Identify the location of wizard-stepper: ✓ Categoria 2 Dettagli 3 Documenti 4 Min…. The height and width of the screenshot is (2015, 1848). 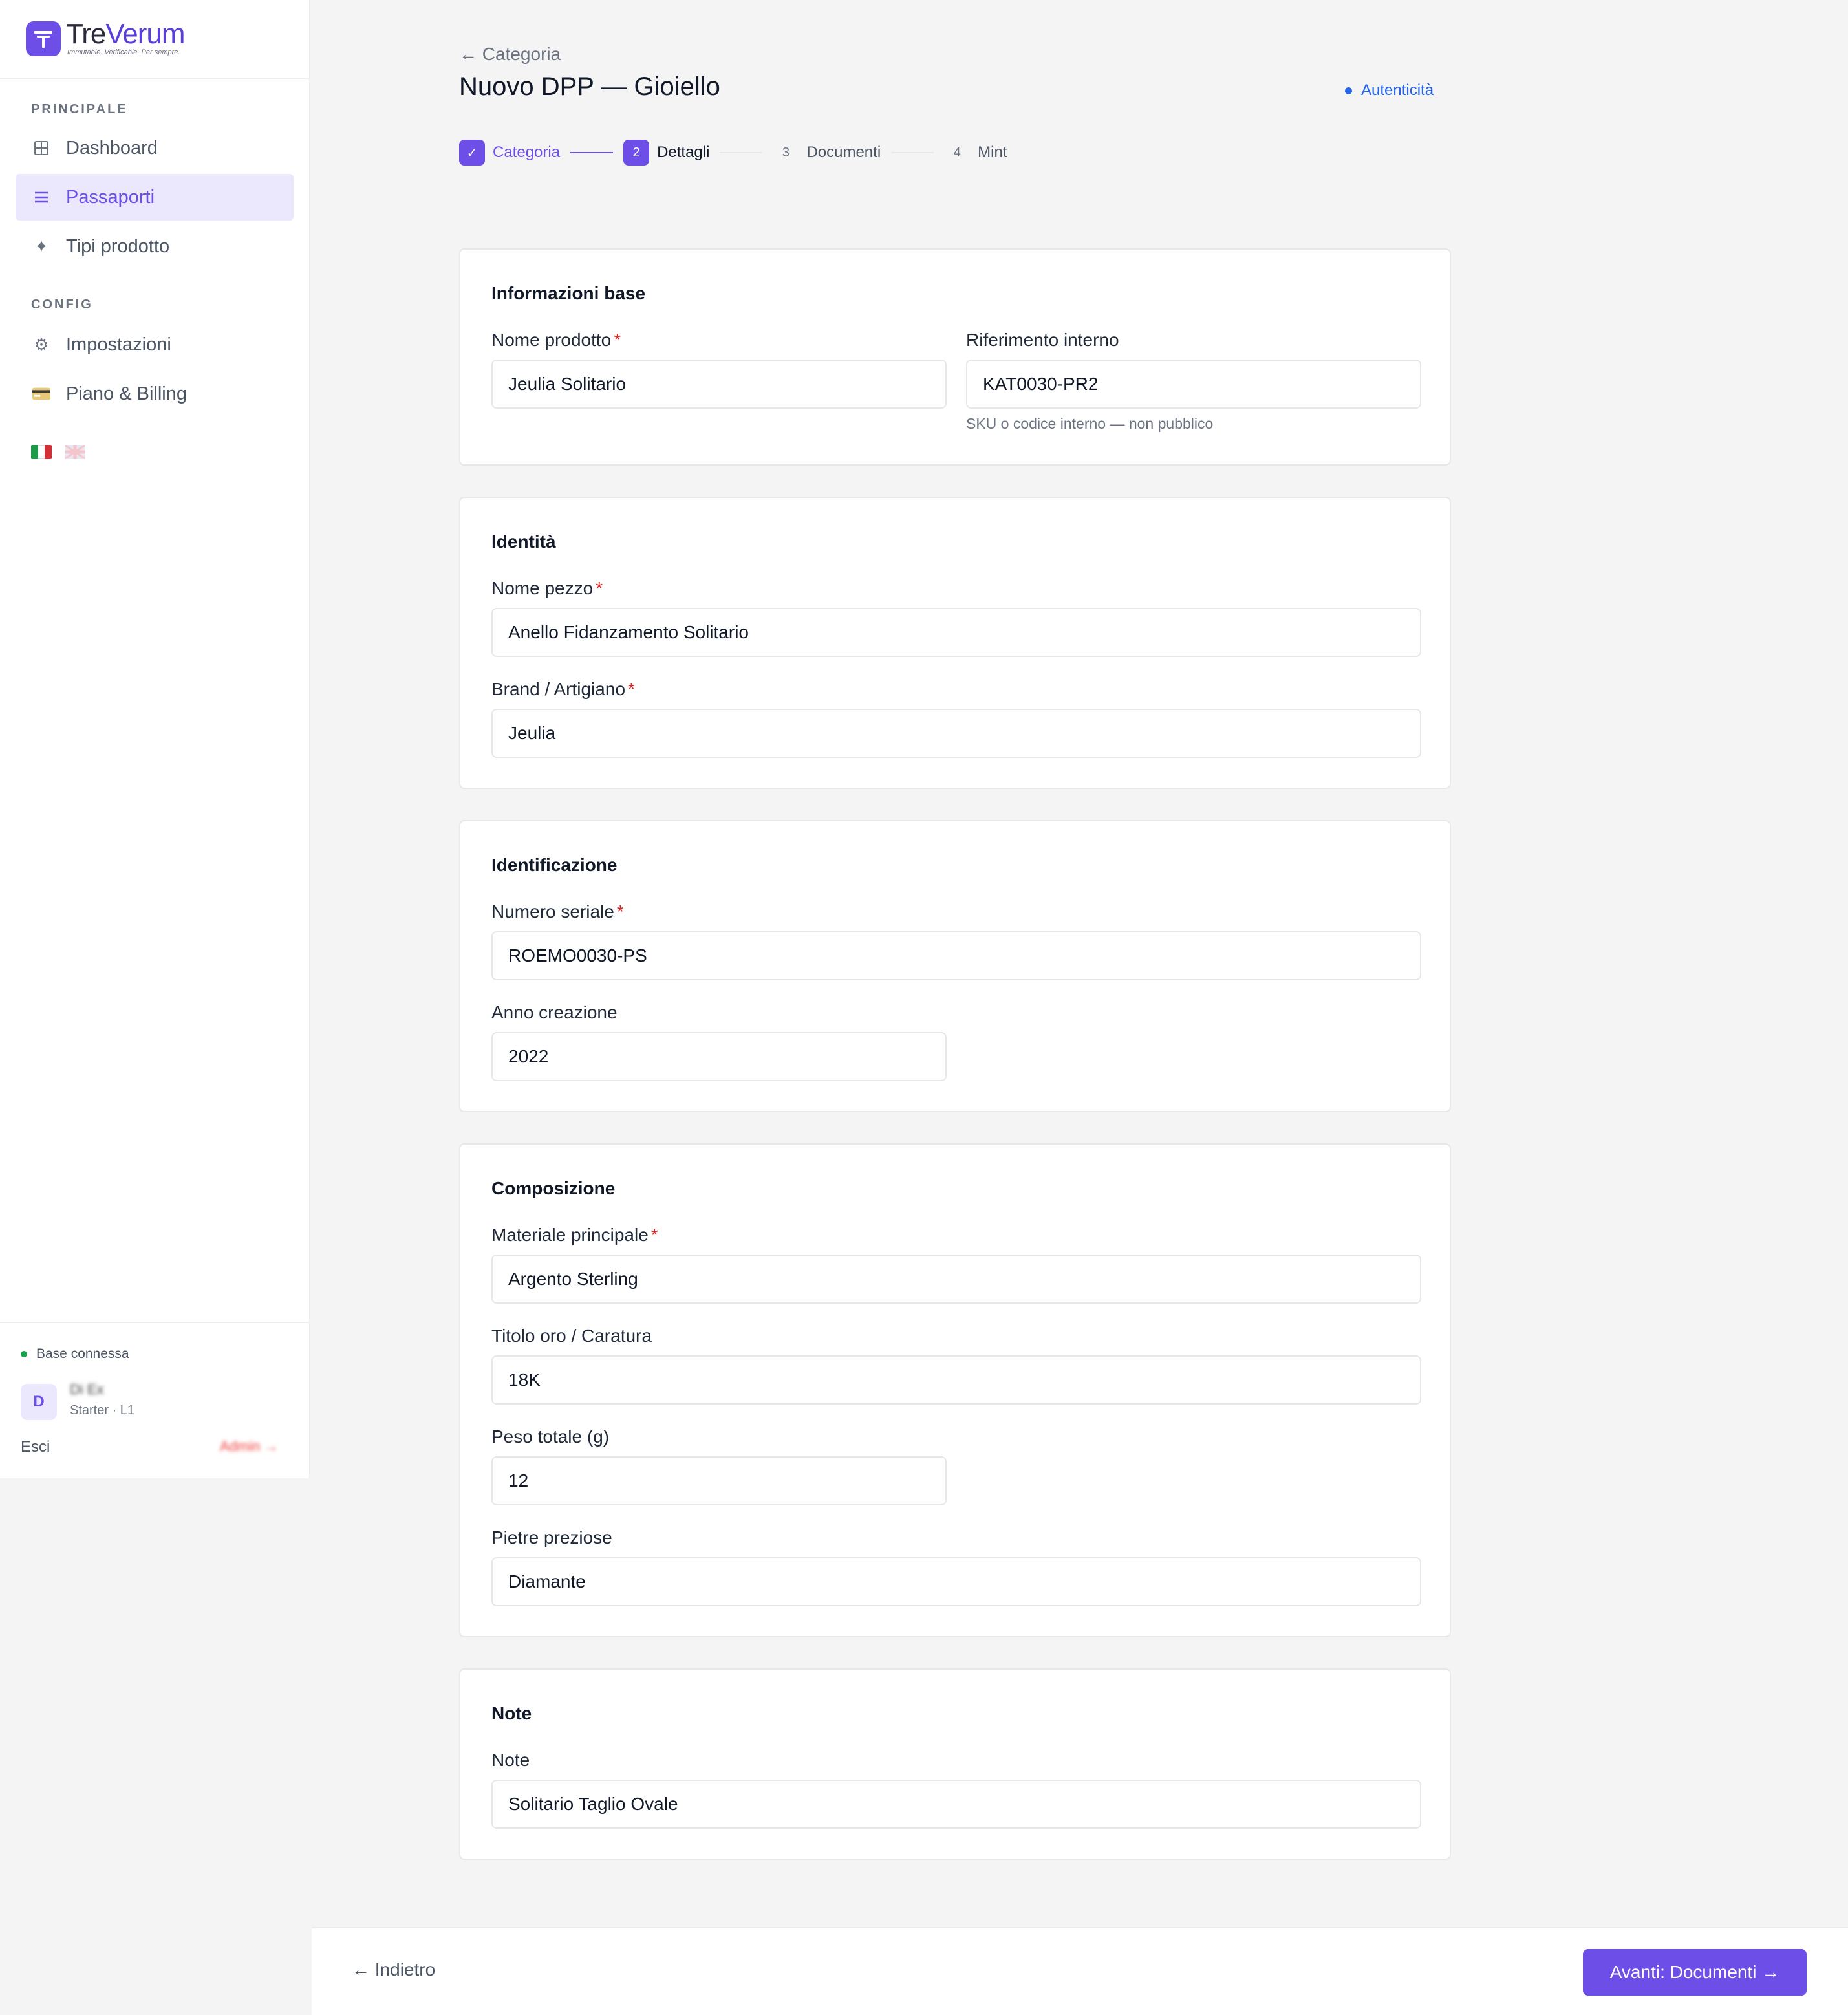
(733, 153).